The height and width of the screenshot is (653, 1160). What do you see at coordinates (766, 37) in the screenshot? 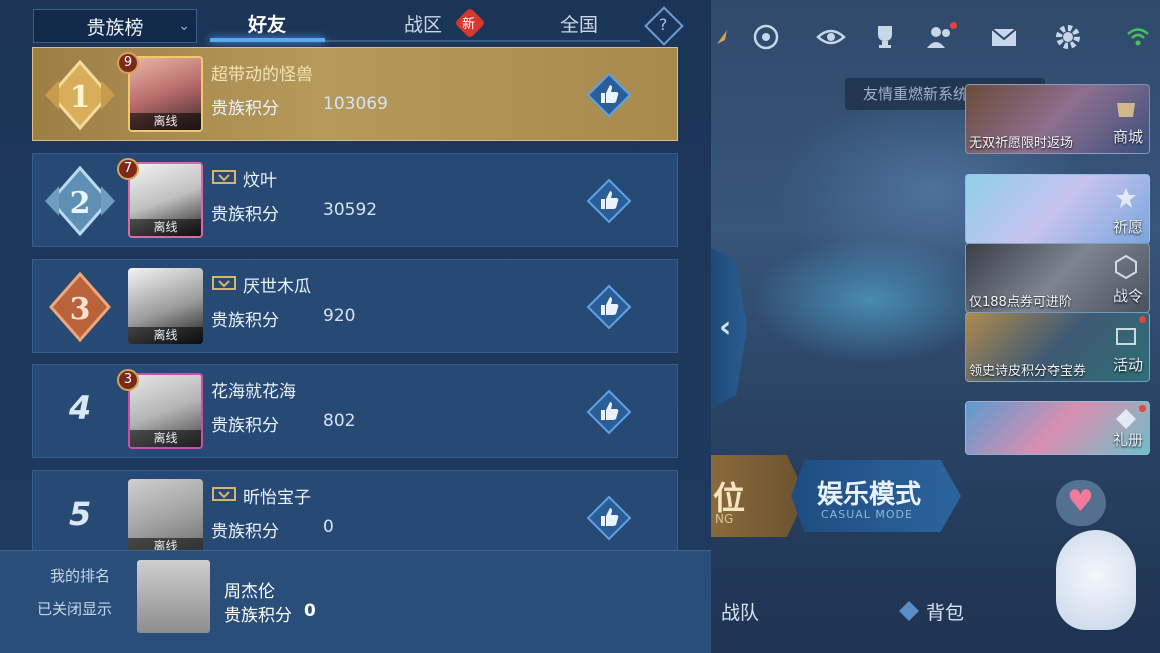
I see `target-icon` at bounding box center [766, 37].